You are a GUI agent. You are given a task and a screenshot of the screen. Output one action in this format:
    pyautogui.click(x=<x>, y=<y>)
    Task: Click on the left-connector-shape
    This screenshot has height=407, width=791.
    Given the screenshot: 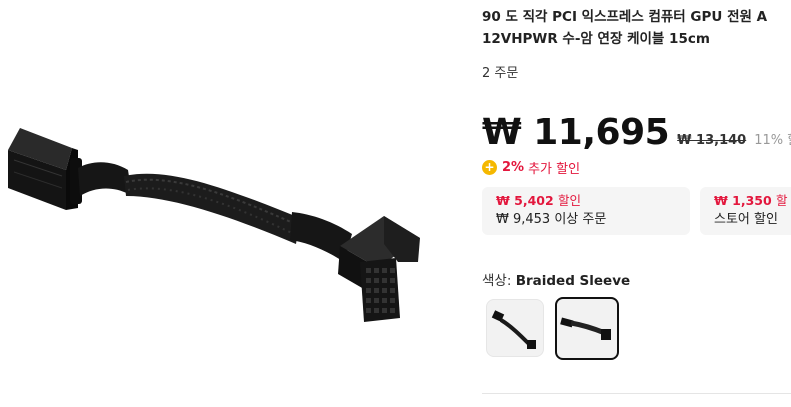 What is the action you would take?
    pyautogui.click(x=45, y=169)
    